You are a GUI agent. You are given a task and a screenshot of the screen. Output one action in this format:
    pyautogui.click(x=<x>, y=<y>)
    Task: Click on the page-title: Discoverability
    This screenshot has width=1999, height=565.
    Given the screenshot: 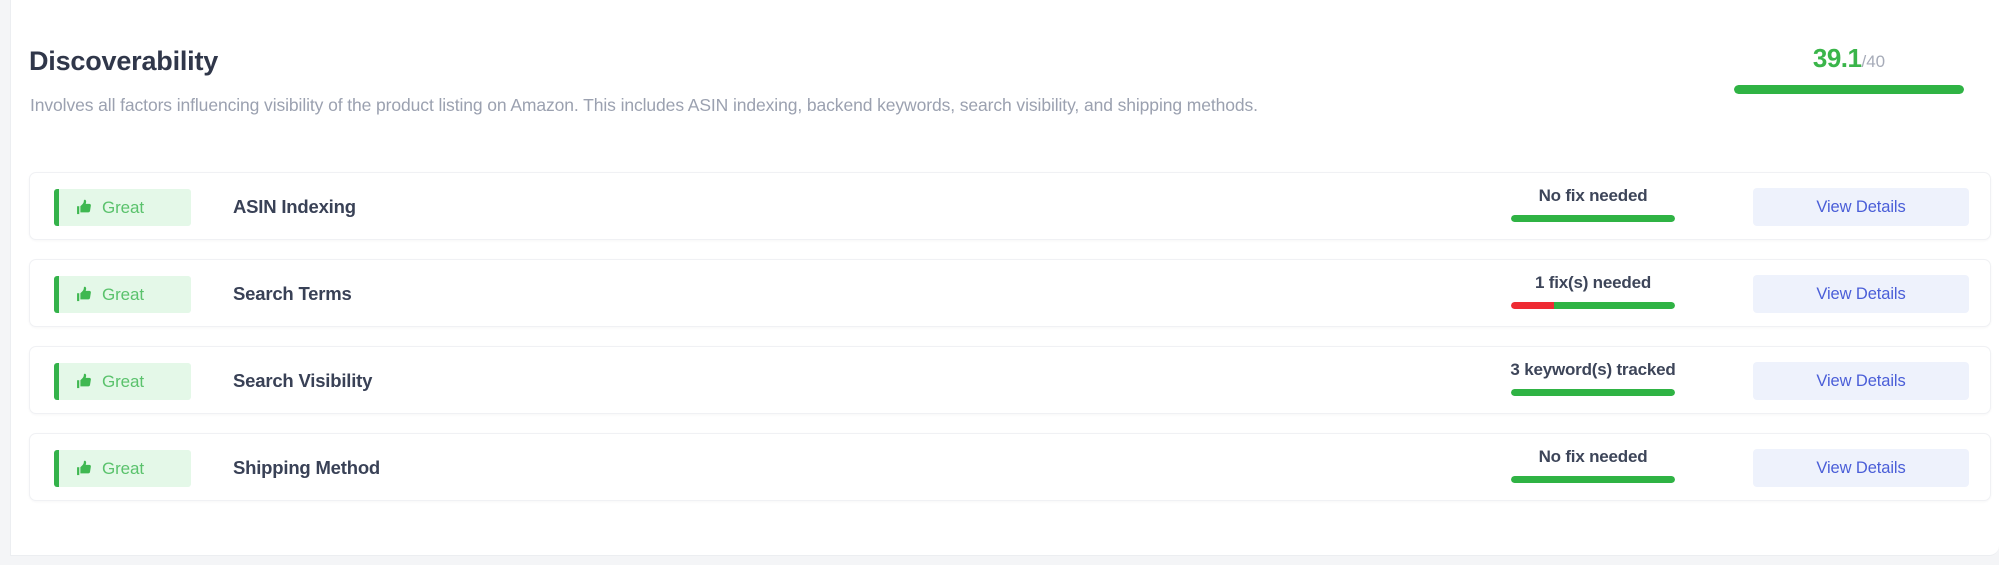 What is the action you would take?
    pyautogui.click(x=124, y=61)
    